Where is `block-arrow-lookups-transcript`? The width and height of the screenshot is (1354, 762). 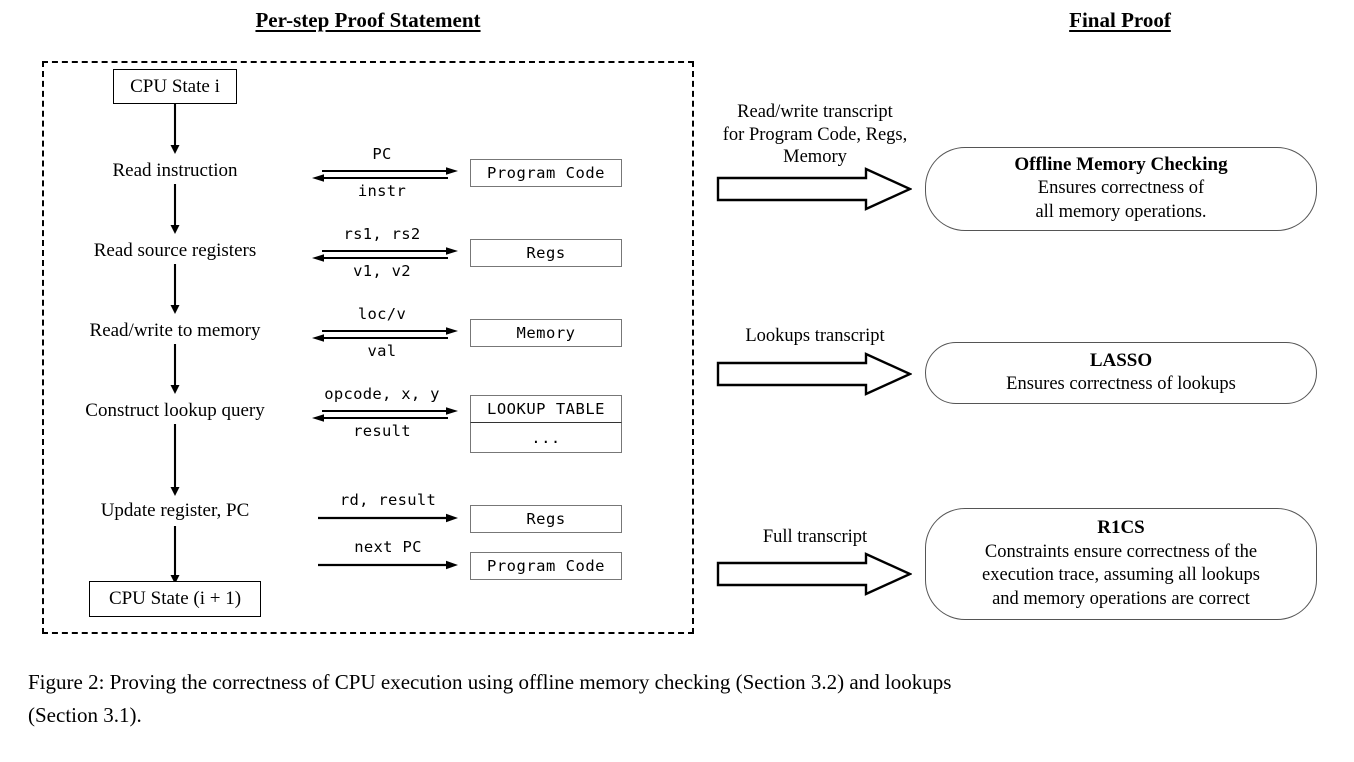
block-arrow-lookups-transcript is located at coordinates (814, 374).